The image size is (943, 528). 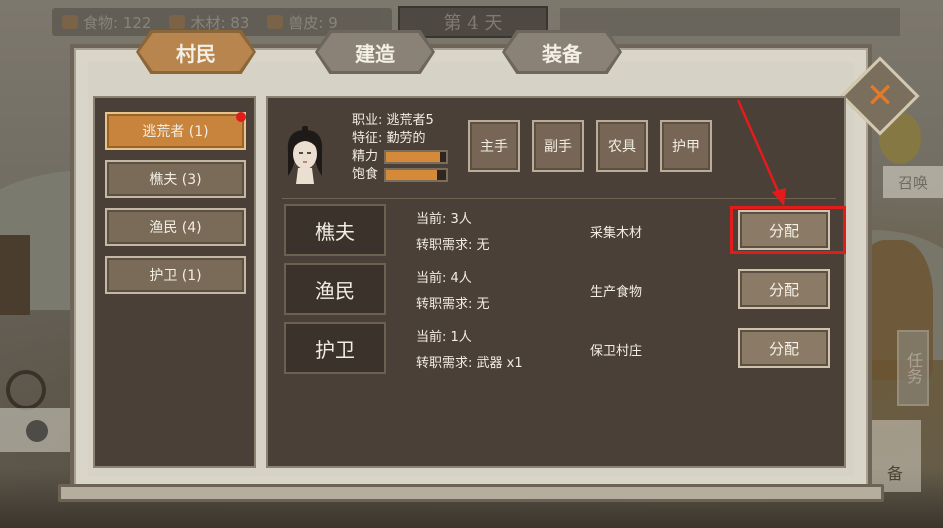 I want to click on hunger-row: 饱食, so click(x=400, y=175).